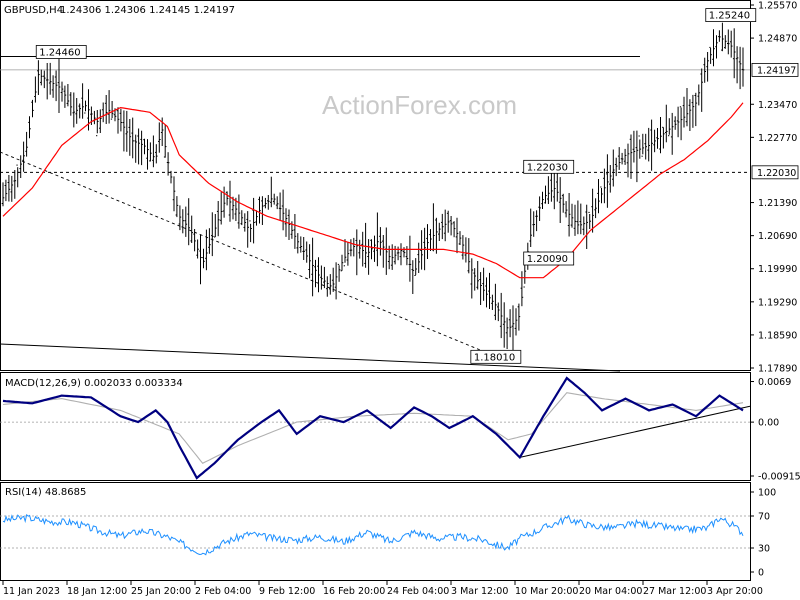 This screenshot has width=800, height=600. Describe the element at coordinates (547, 259) in the screenshot. I see `price-label: 1.20090` at that location.